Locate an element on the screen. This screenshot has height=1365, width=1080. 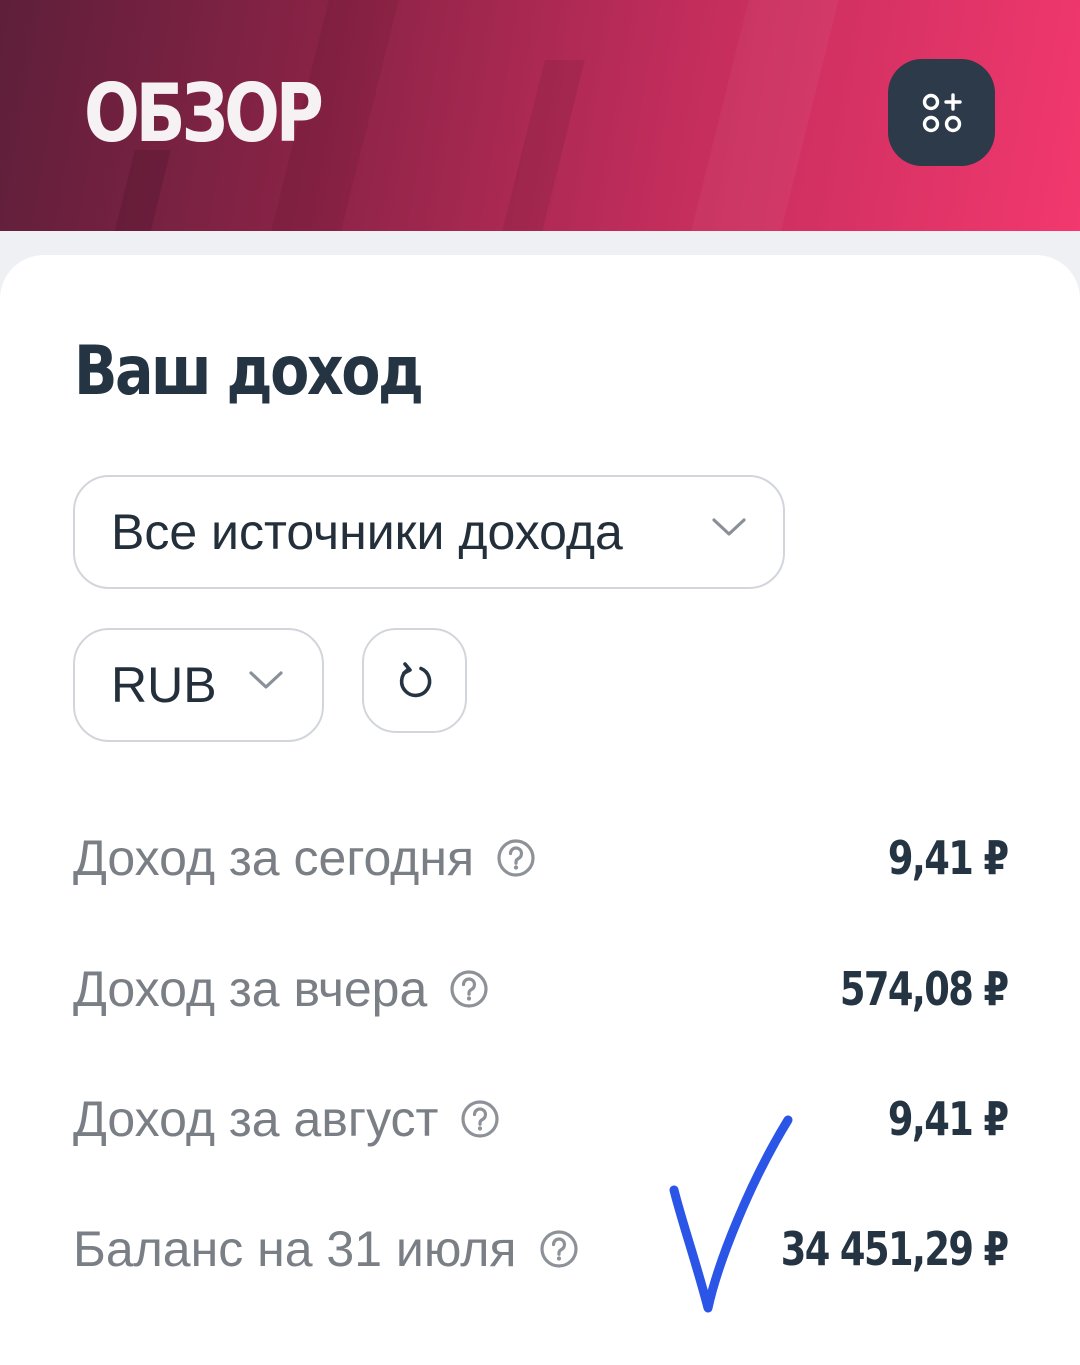
income-source-value: Все источники дохода is located at coordinates (367, 532).